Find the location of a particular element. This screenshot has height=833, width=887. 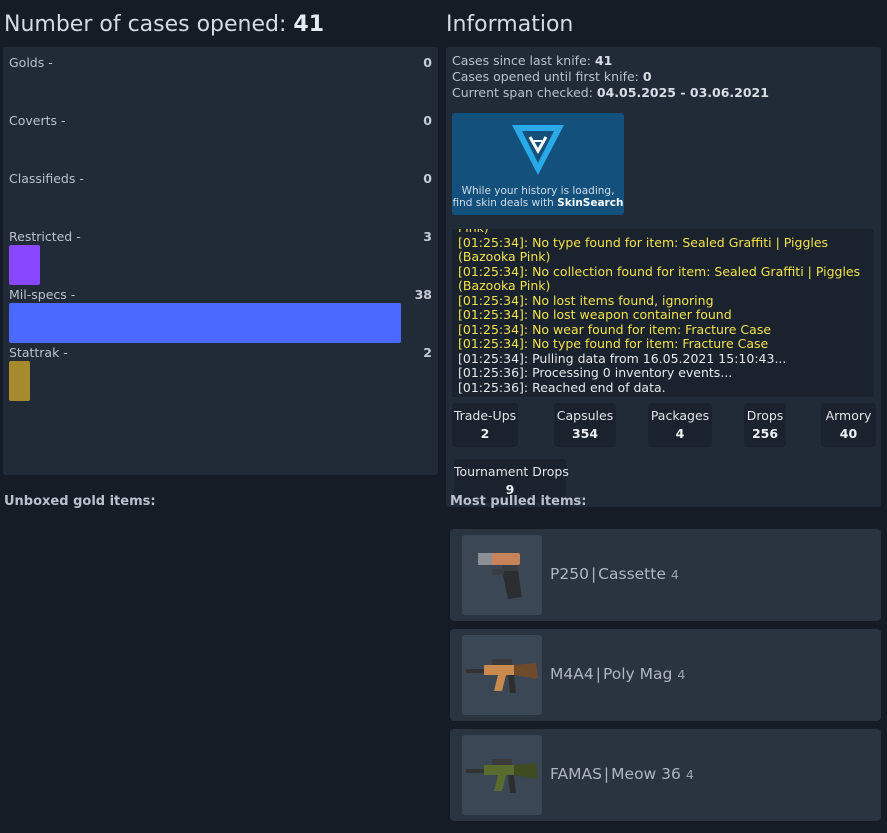

pulled-item-card: M4A4 | Poly Mag 4 is located at coordinates (665, 675).